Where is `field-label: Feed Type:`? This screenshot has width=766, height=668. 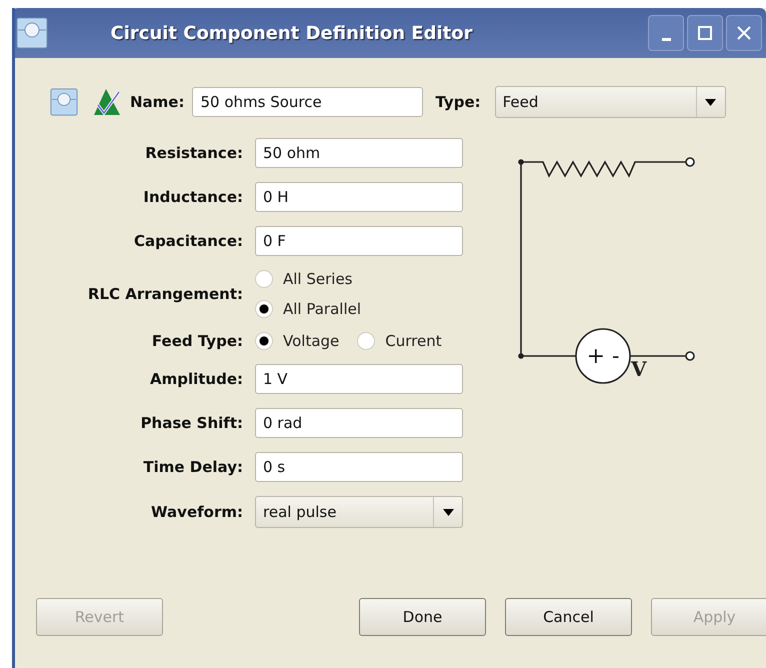
field-label: Feed Type: is located at coordinates (196, 341).